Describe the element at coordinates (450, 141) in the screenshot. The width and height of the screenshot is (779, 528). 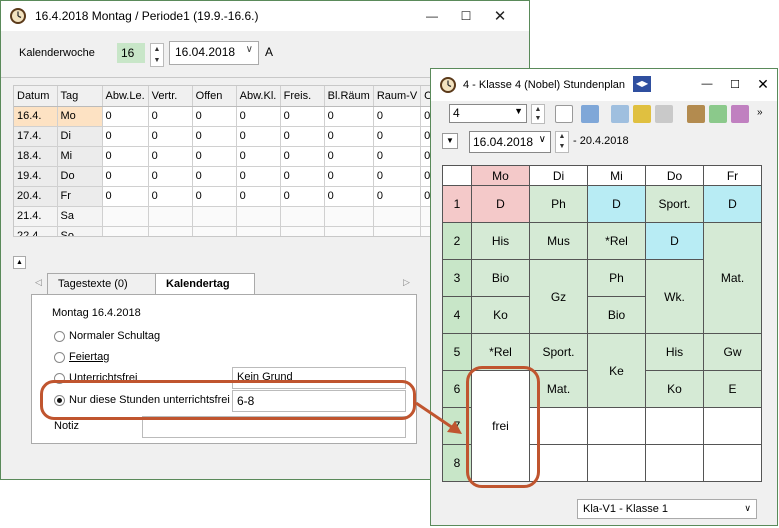
I see `collapse-toggle-icon: ▼` at that location.